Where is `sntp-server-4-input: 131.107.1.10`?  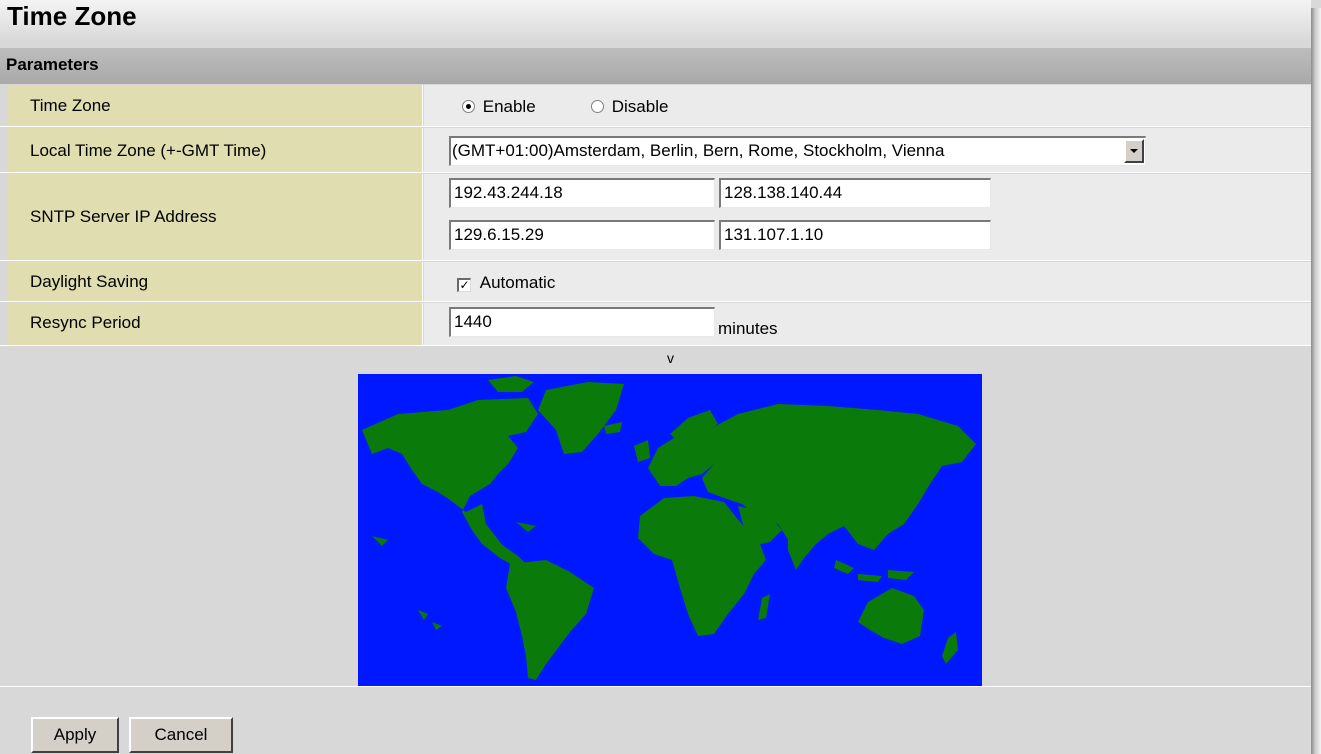
sntp-server-4-input: 131.107.1.10 is located at coordinates (855, 235).